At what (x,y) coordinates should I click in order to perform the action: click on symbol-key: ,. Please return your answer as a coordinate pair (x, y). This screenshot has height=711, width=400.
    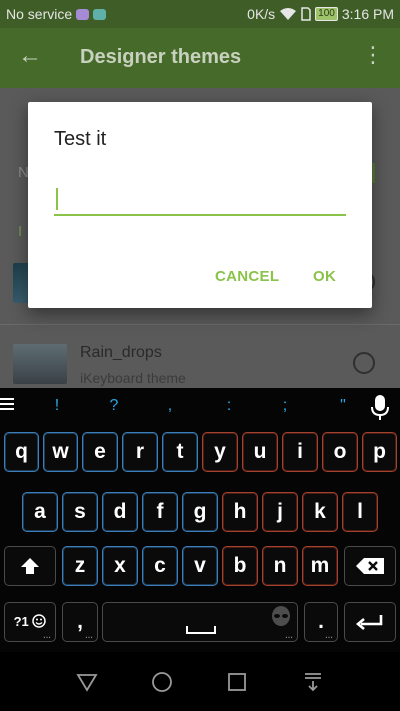
    Looking at the image, I should click on (170, 406).